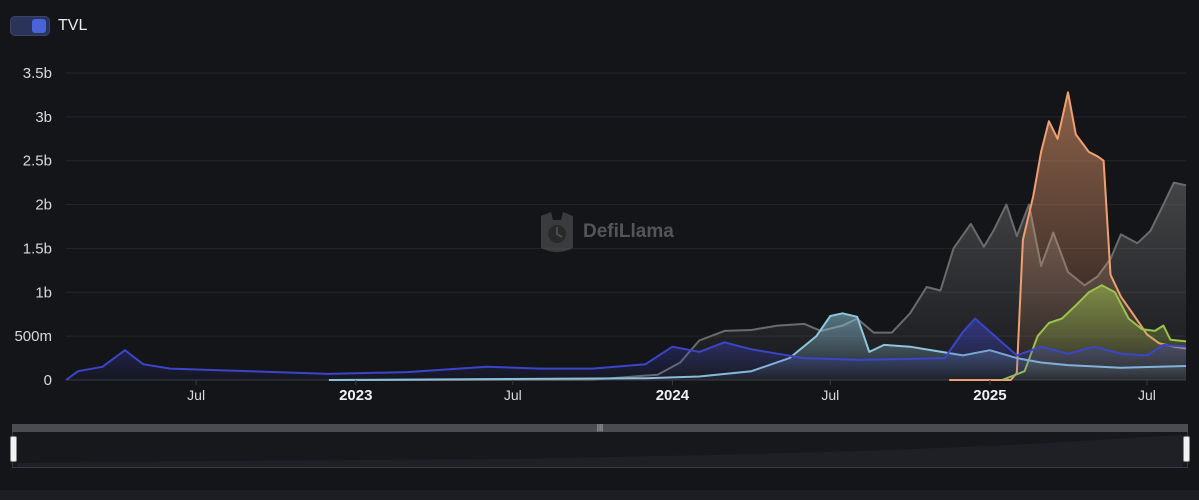 This screenshot has width=1199, height=500. Describe the element at coordinates (13, 449) in the screenshot. I see `brush-handle-left` at that location.